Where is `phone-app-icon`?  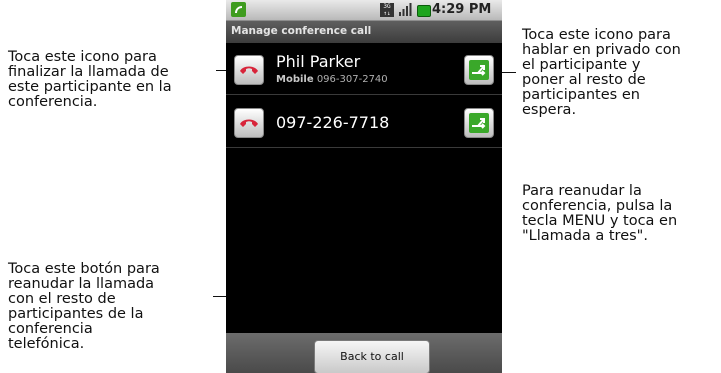
phone-app-icon is located at coordinates (238, 9).